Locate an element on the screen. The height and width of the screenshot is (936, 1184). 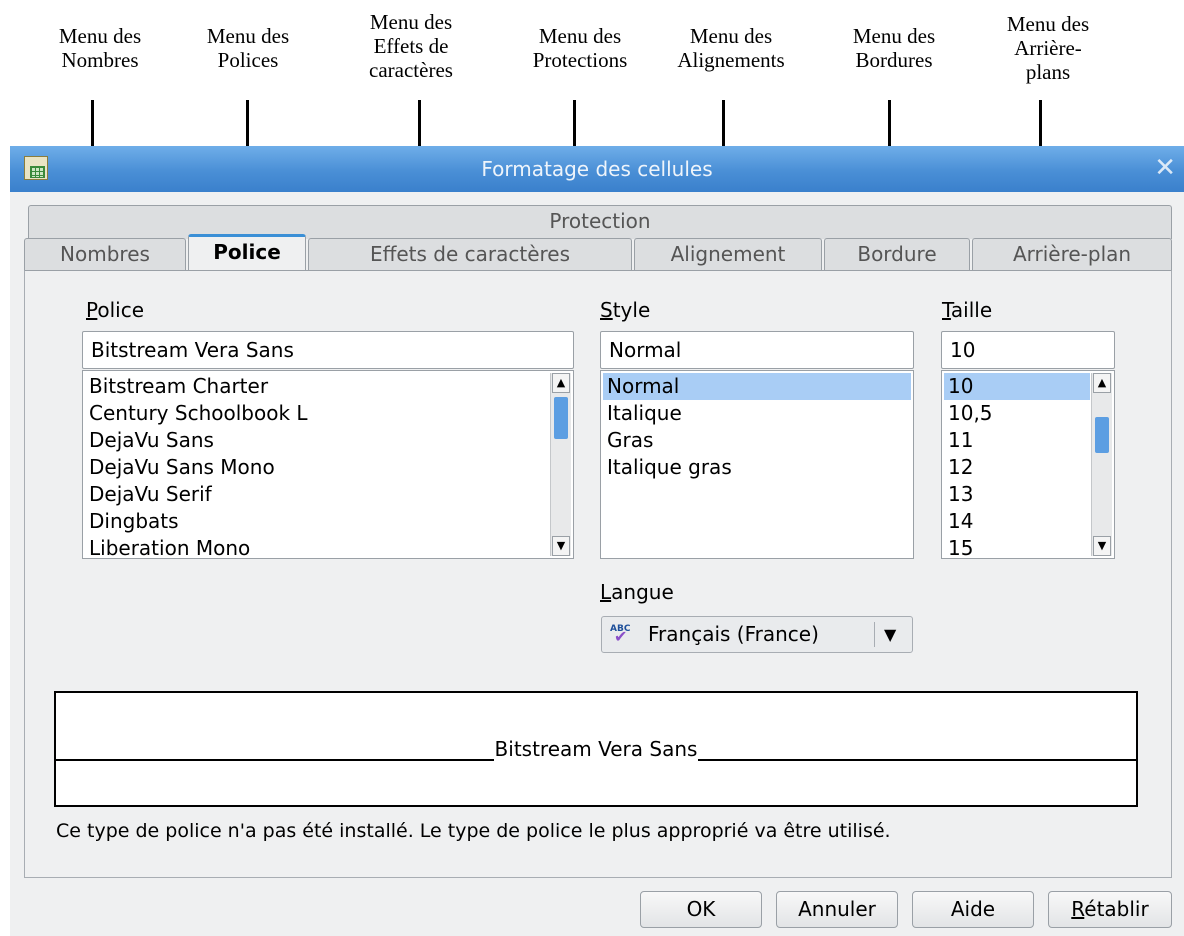
font-list-scrollbar: ▲ ▼ is located at coordinates (560, 464).